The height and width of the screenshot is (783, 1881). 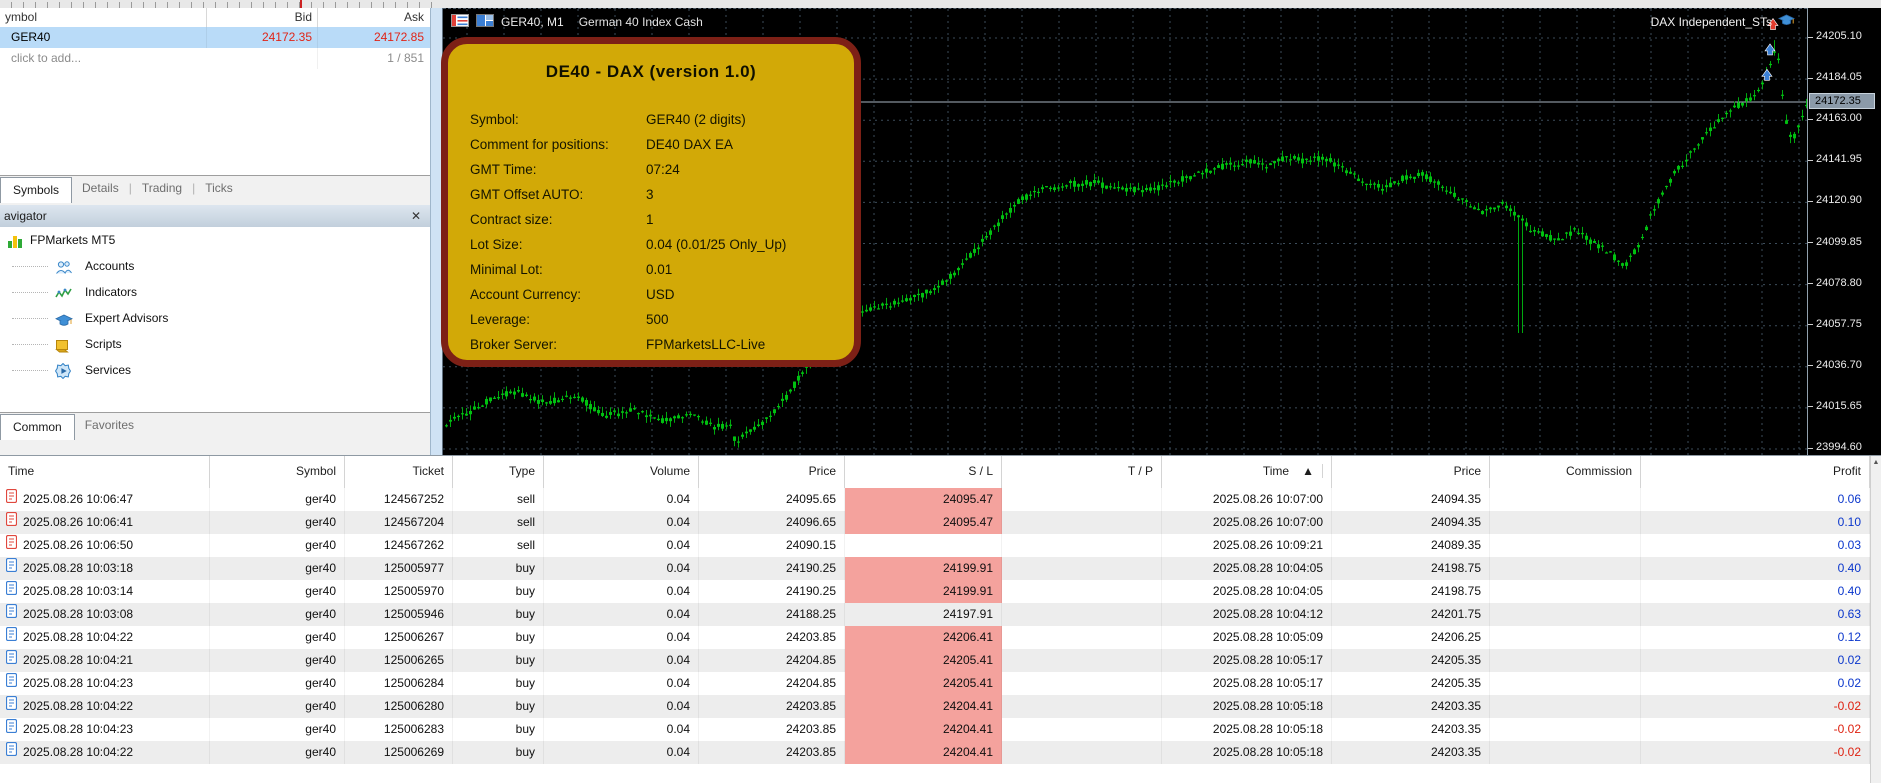 What do you see at coordinates (621, 683) in the screenshot?
I see `cell-volume: 0.04` at bounding box center [621, 683].